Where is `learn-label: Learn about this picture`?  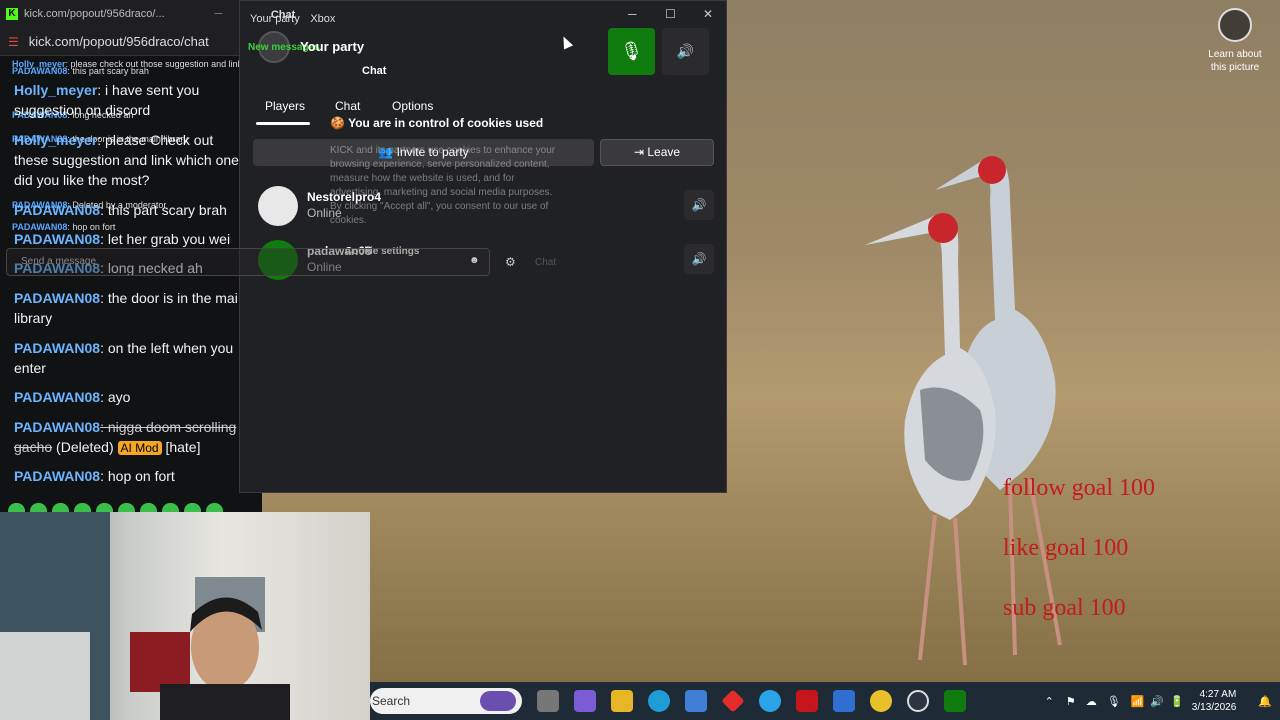 learn-label: Learn about this picture is located at coordinates (1235, 61).